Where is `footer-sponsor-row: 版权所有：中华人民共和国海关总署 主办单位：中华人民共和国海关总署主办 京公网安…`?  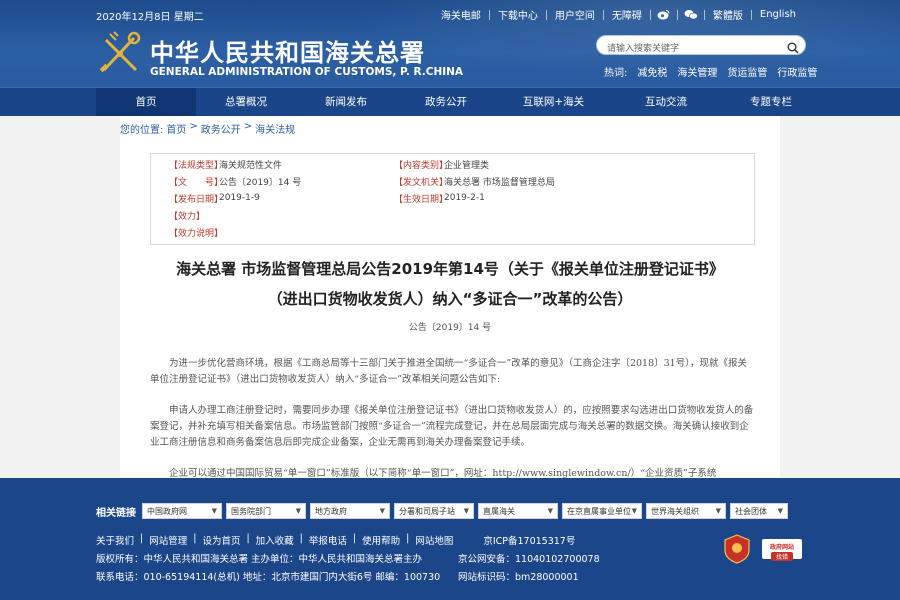
footer-sponsor-row: 版权所有：中华人民共和国海关总署 主办单位：中华人民共和国海关总署主办 京公网安… is located at coordinates (348, 558).